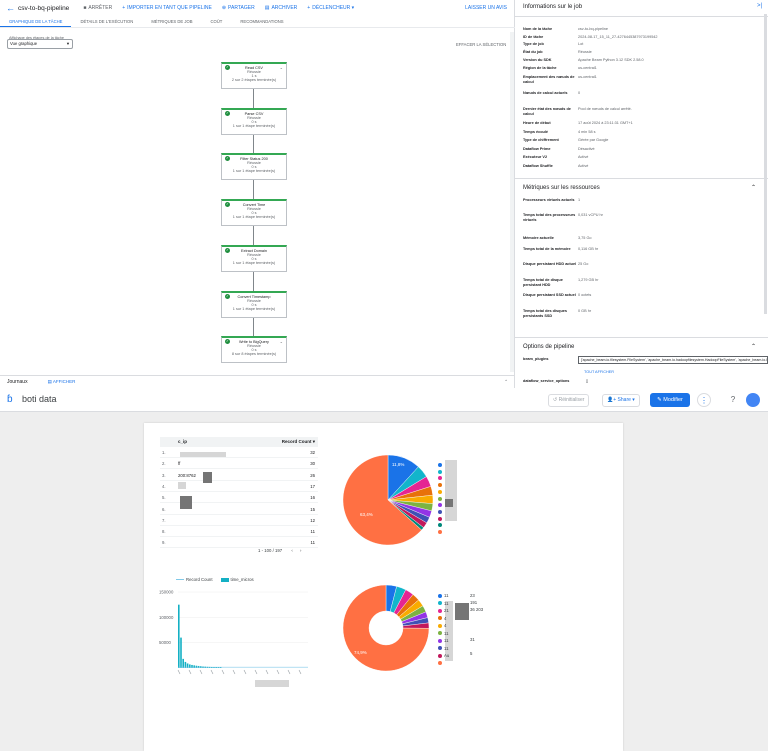 The width and height of the screenshot is (768, 751). What do you see at coordinates (330, 8) in the screenshot?
I see `trigger-button: + DÉCLENCHEUR ▾` at bounding box center [330, 8].